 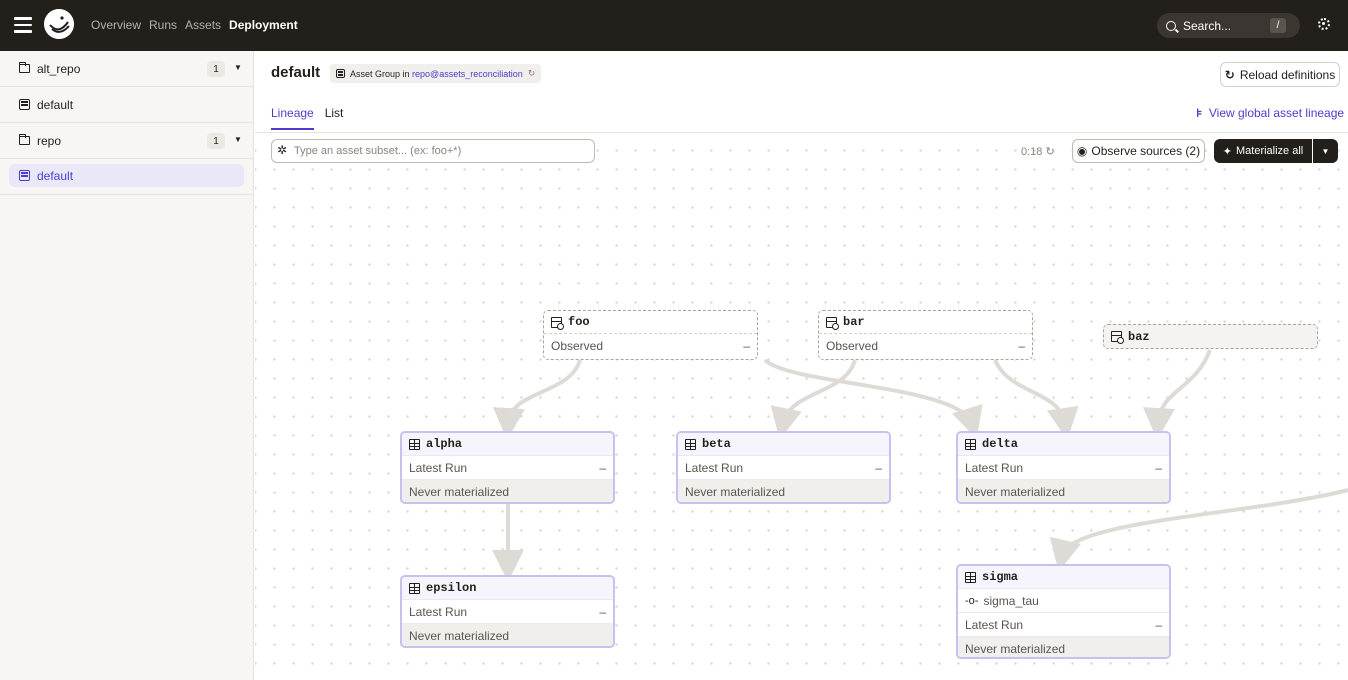 I want to click on page-title: default, so click(x=296, y=72).